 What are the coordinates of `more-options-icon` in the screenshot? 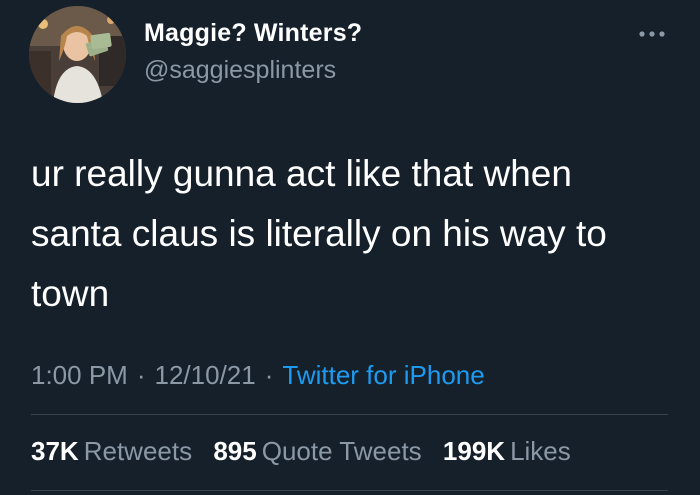 It's located at (652, 34).